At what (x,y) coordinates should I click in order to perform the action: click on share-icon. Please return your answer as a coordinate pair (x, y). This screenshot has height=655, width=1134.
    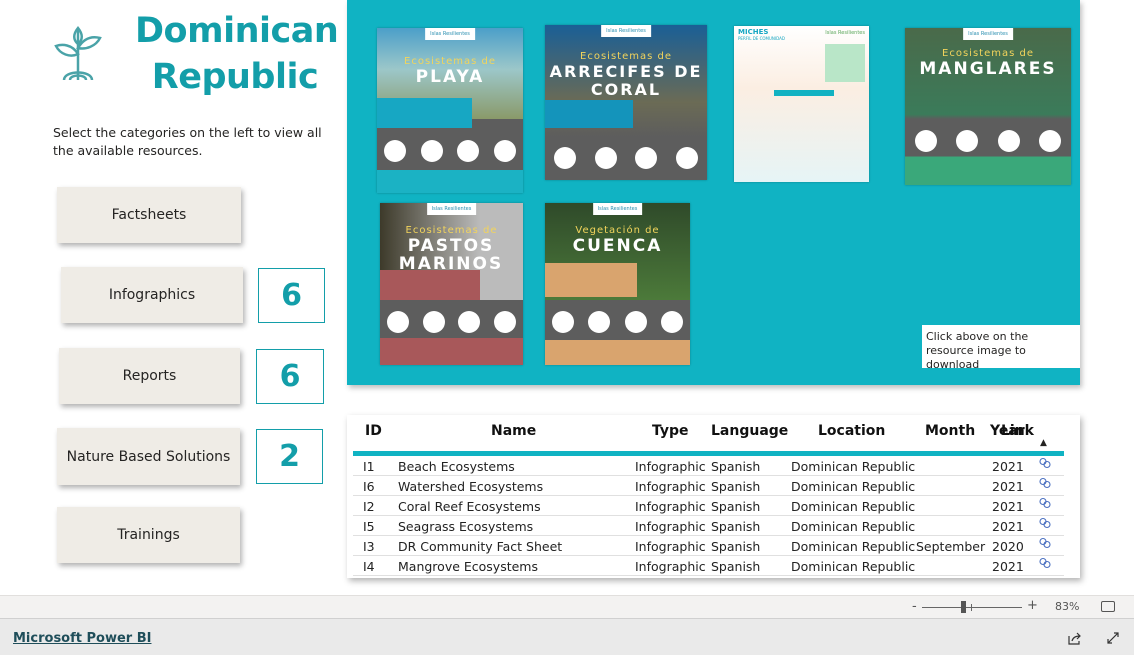
    Looking at the image, I should click on (1075, 638).